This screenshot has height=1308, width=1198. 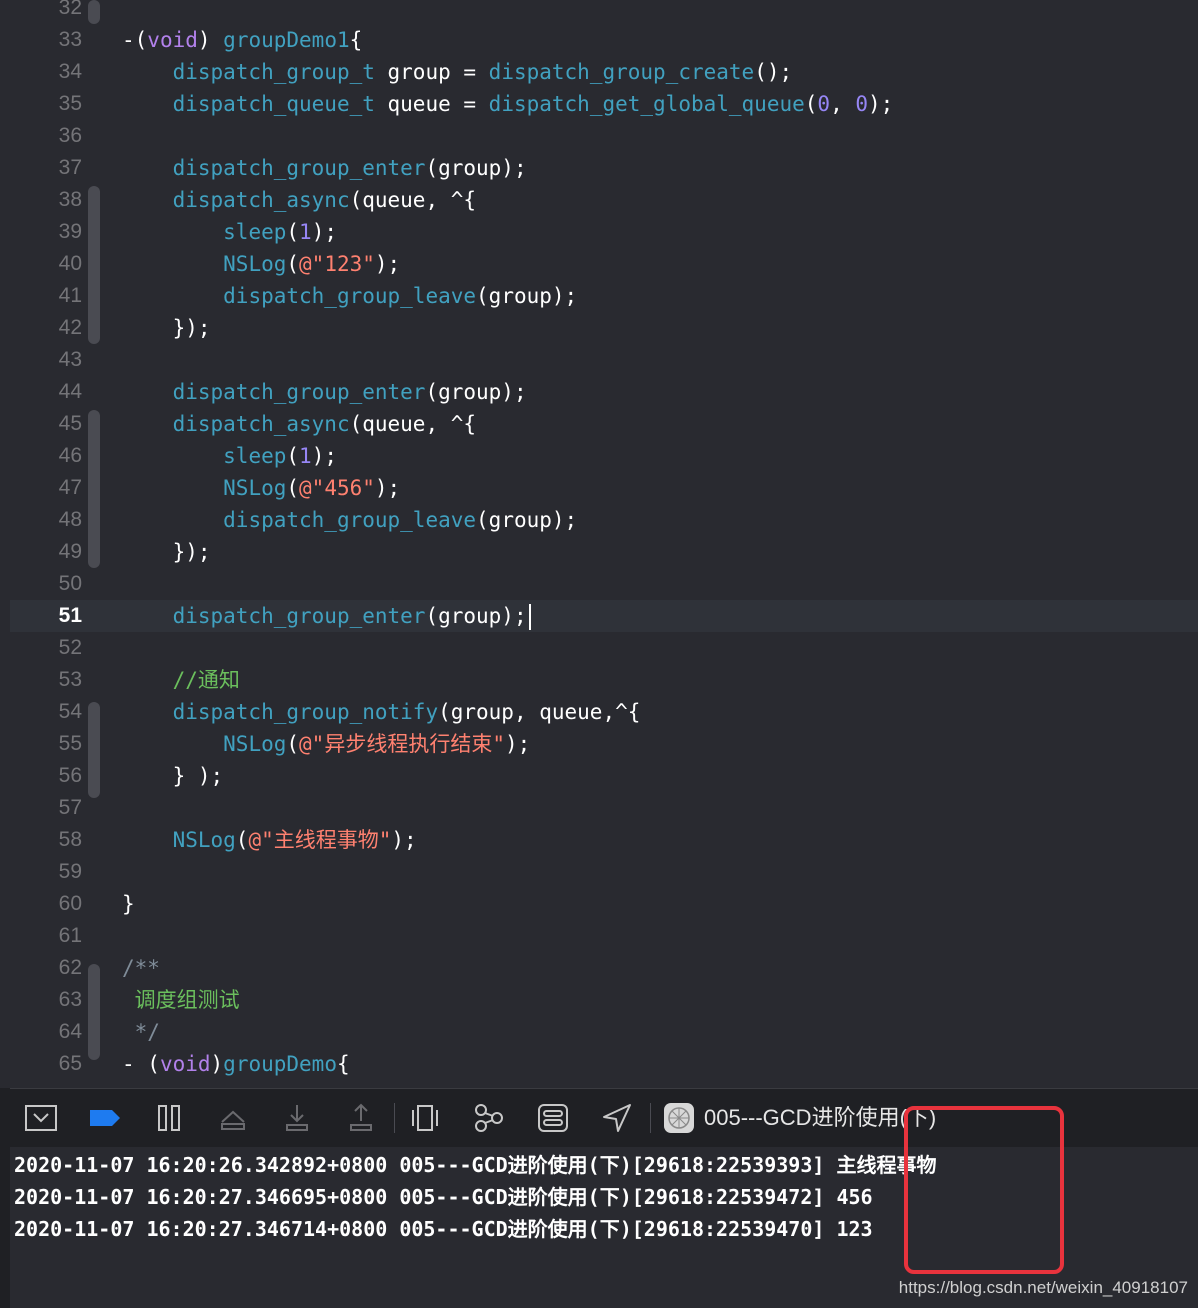 What do you see at coordinates (70, 1031) in the screenshot?
I see `line-number: 64` at bounding box center [70, 1031].